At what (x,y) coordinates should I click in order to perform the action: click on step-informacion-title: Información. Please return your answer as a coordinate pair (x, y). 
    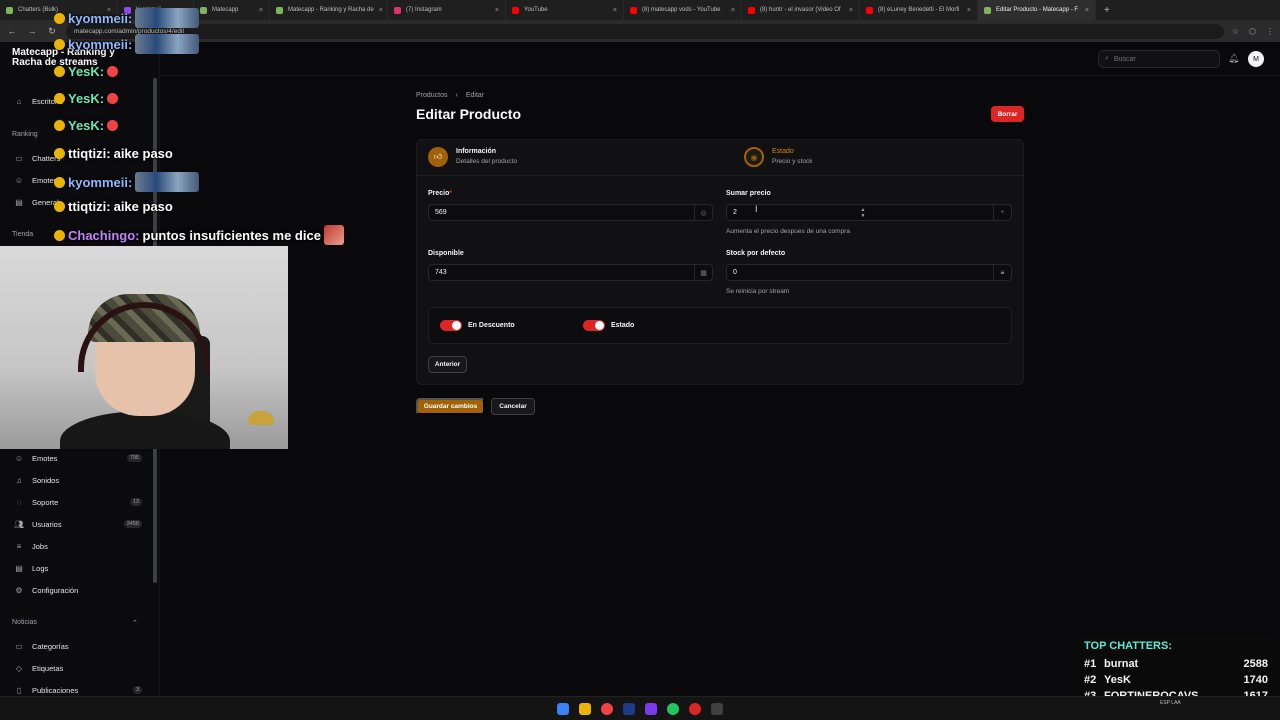
    Looking at the image, I should click on (476, 151).